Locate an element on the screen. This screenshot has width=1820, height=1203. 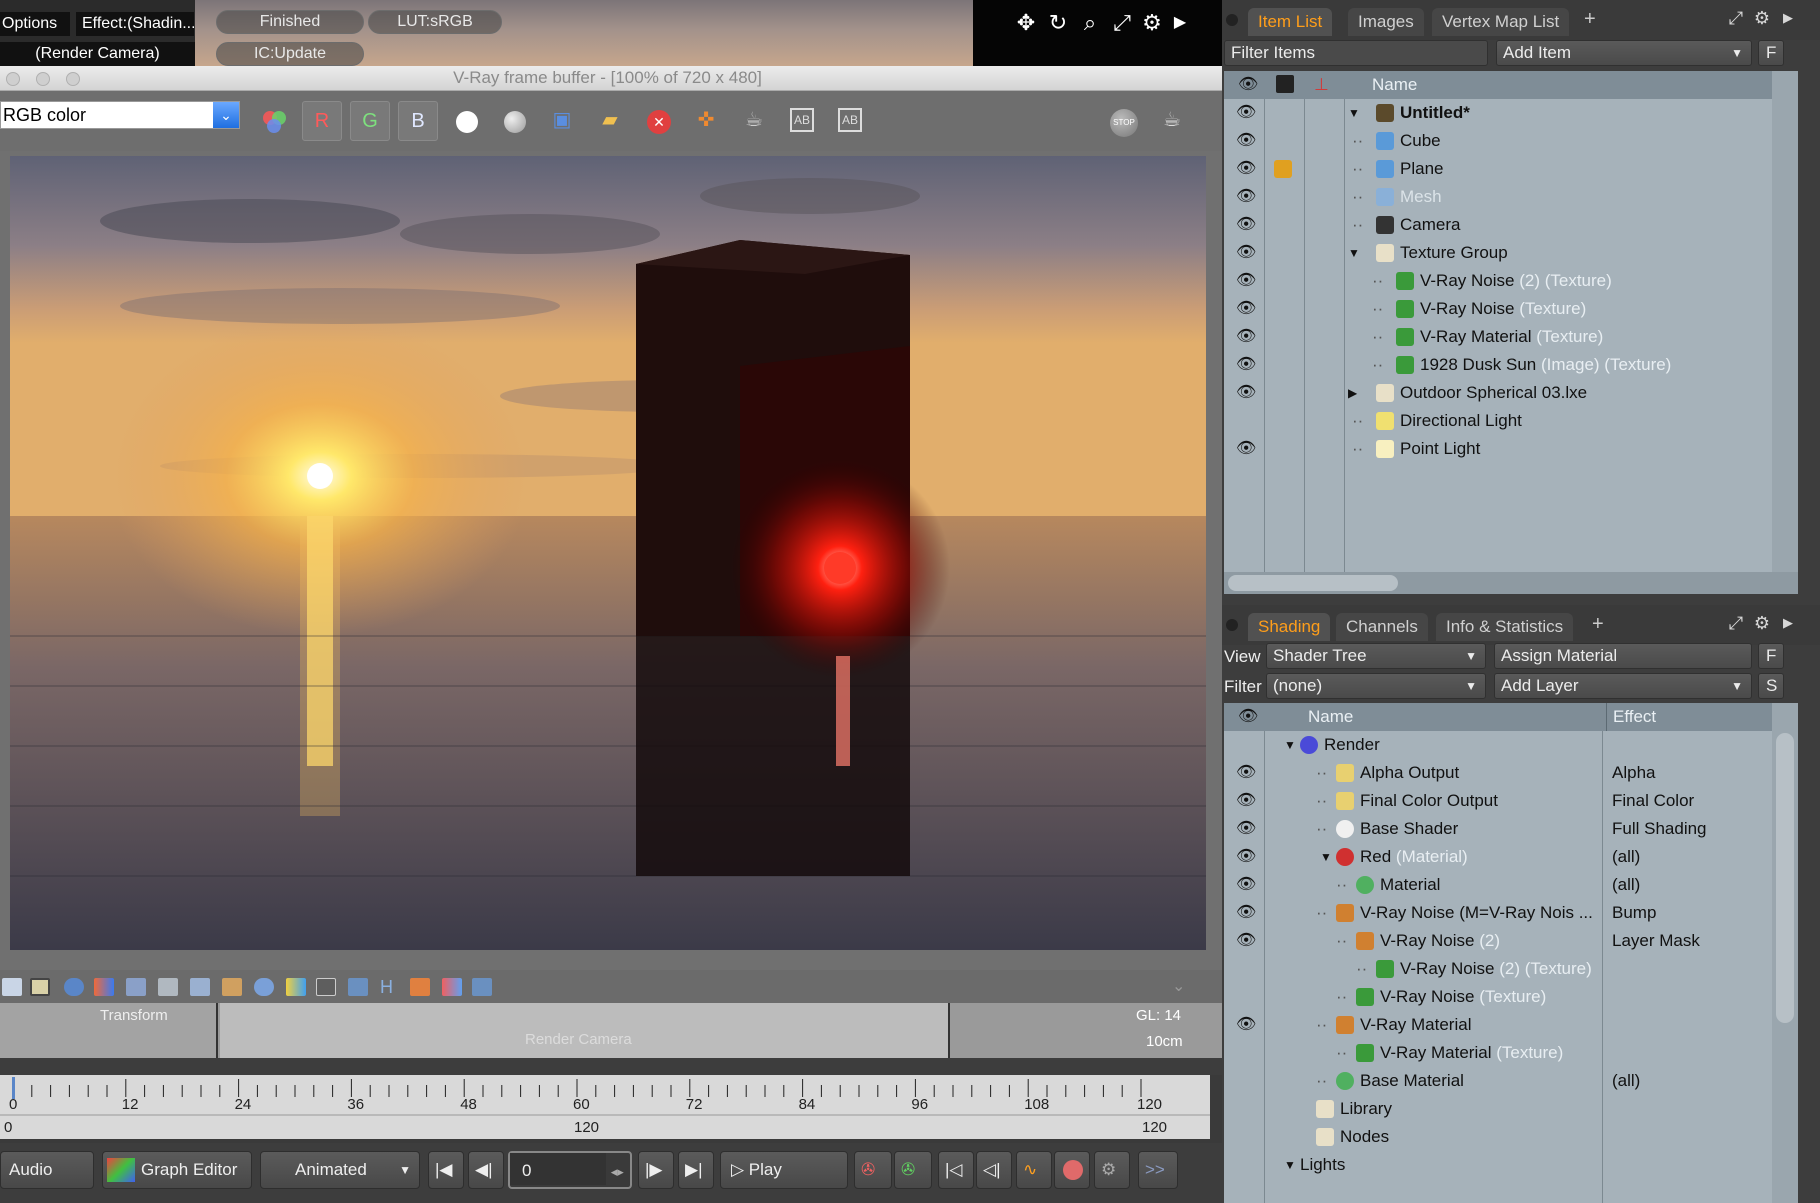
play-button: ▷ Play is located at coordinates (784, 1170).